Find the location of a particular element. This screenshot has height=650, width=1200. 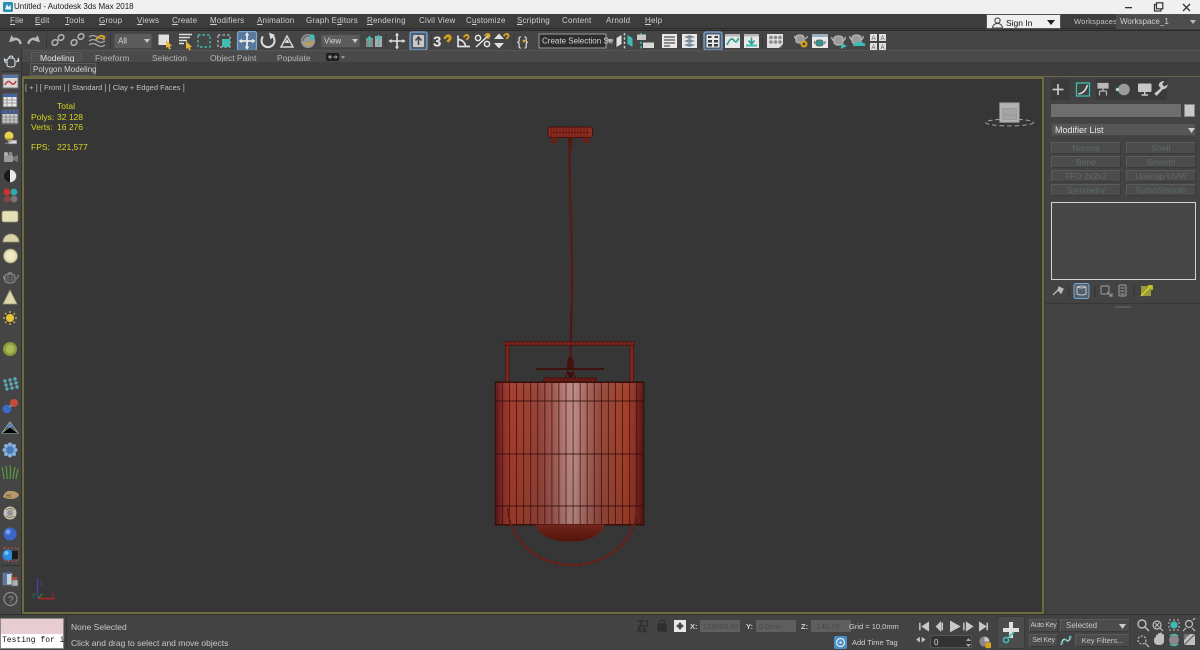

svg-text: HI is located at coordinates (8, 497).